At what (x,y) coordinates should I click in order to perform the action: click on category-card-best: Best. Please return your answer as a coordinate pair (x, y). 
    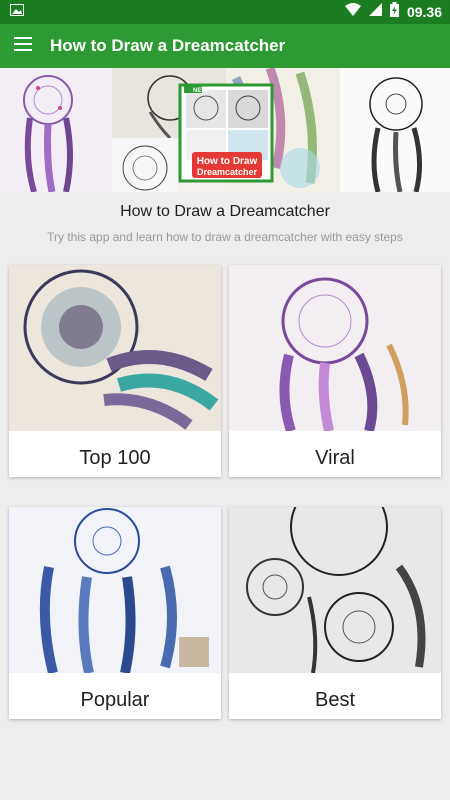
    Looking at the image, I should click on (335, 613).